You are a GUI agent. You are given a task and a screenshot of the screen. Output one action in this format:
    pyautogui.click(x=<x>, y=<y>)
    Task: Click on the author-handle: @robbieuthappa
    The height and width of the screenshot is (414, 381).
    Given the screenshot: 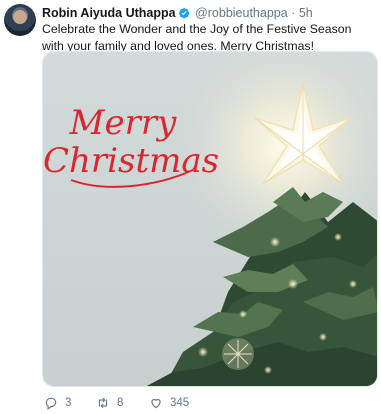 What is the action you would take?
    pyautogui.click(x=241, y=13)
    